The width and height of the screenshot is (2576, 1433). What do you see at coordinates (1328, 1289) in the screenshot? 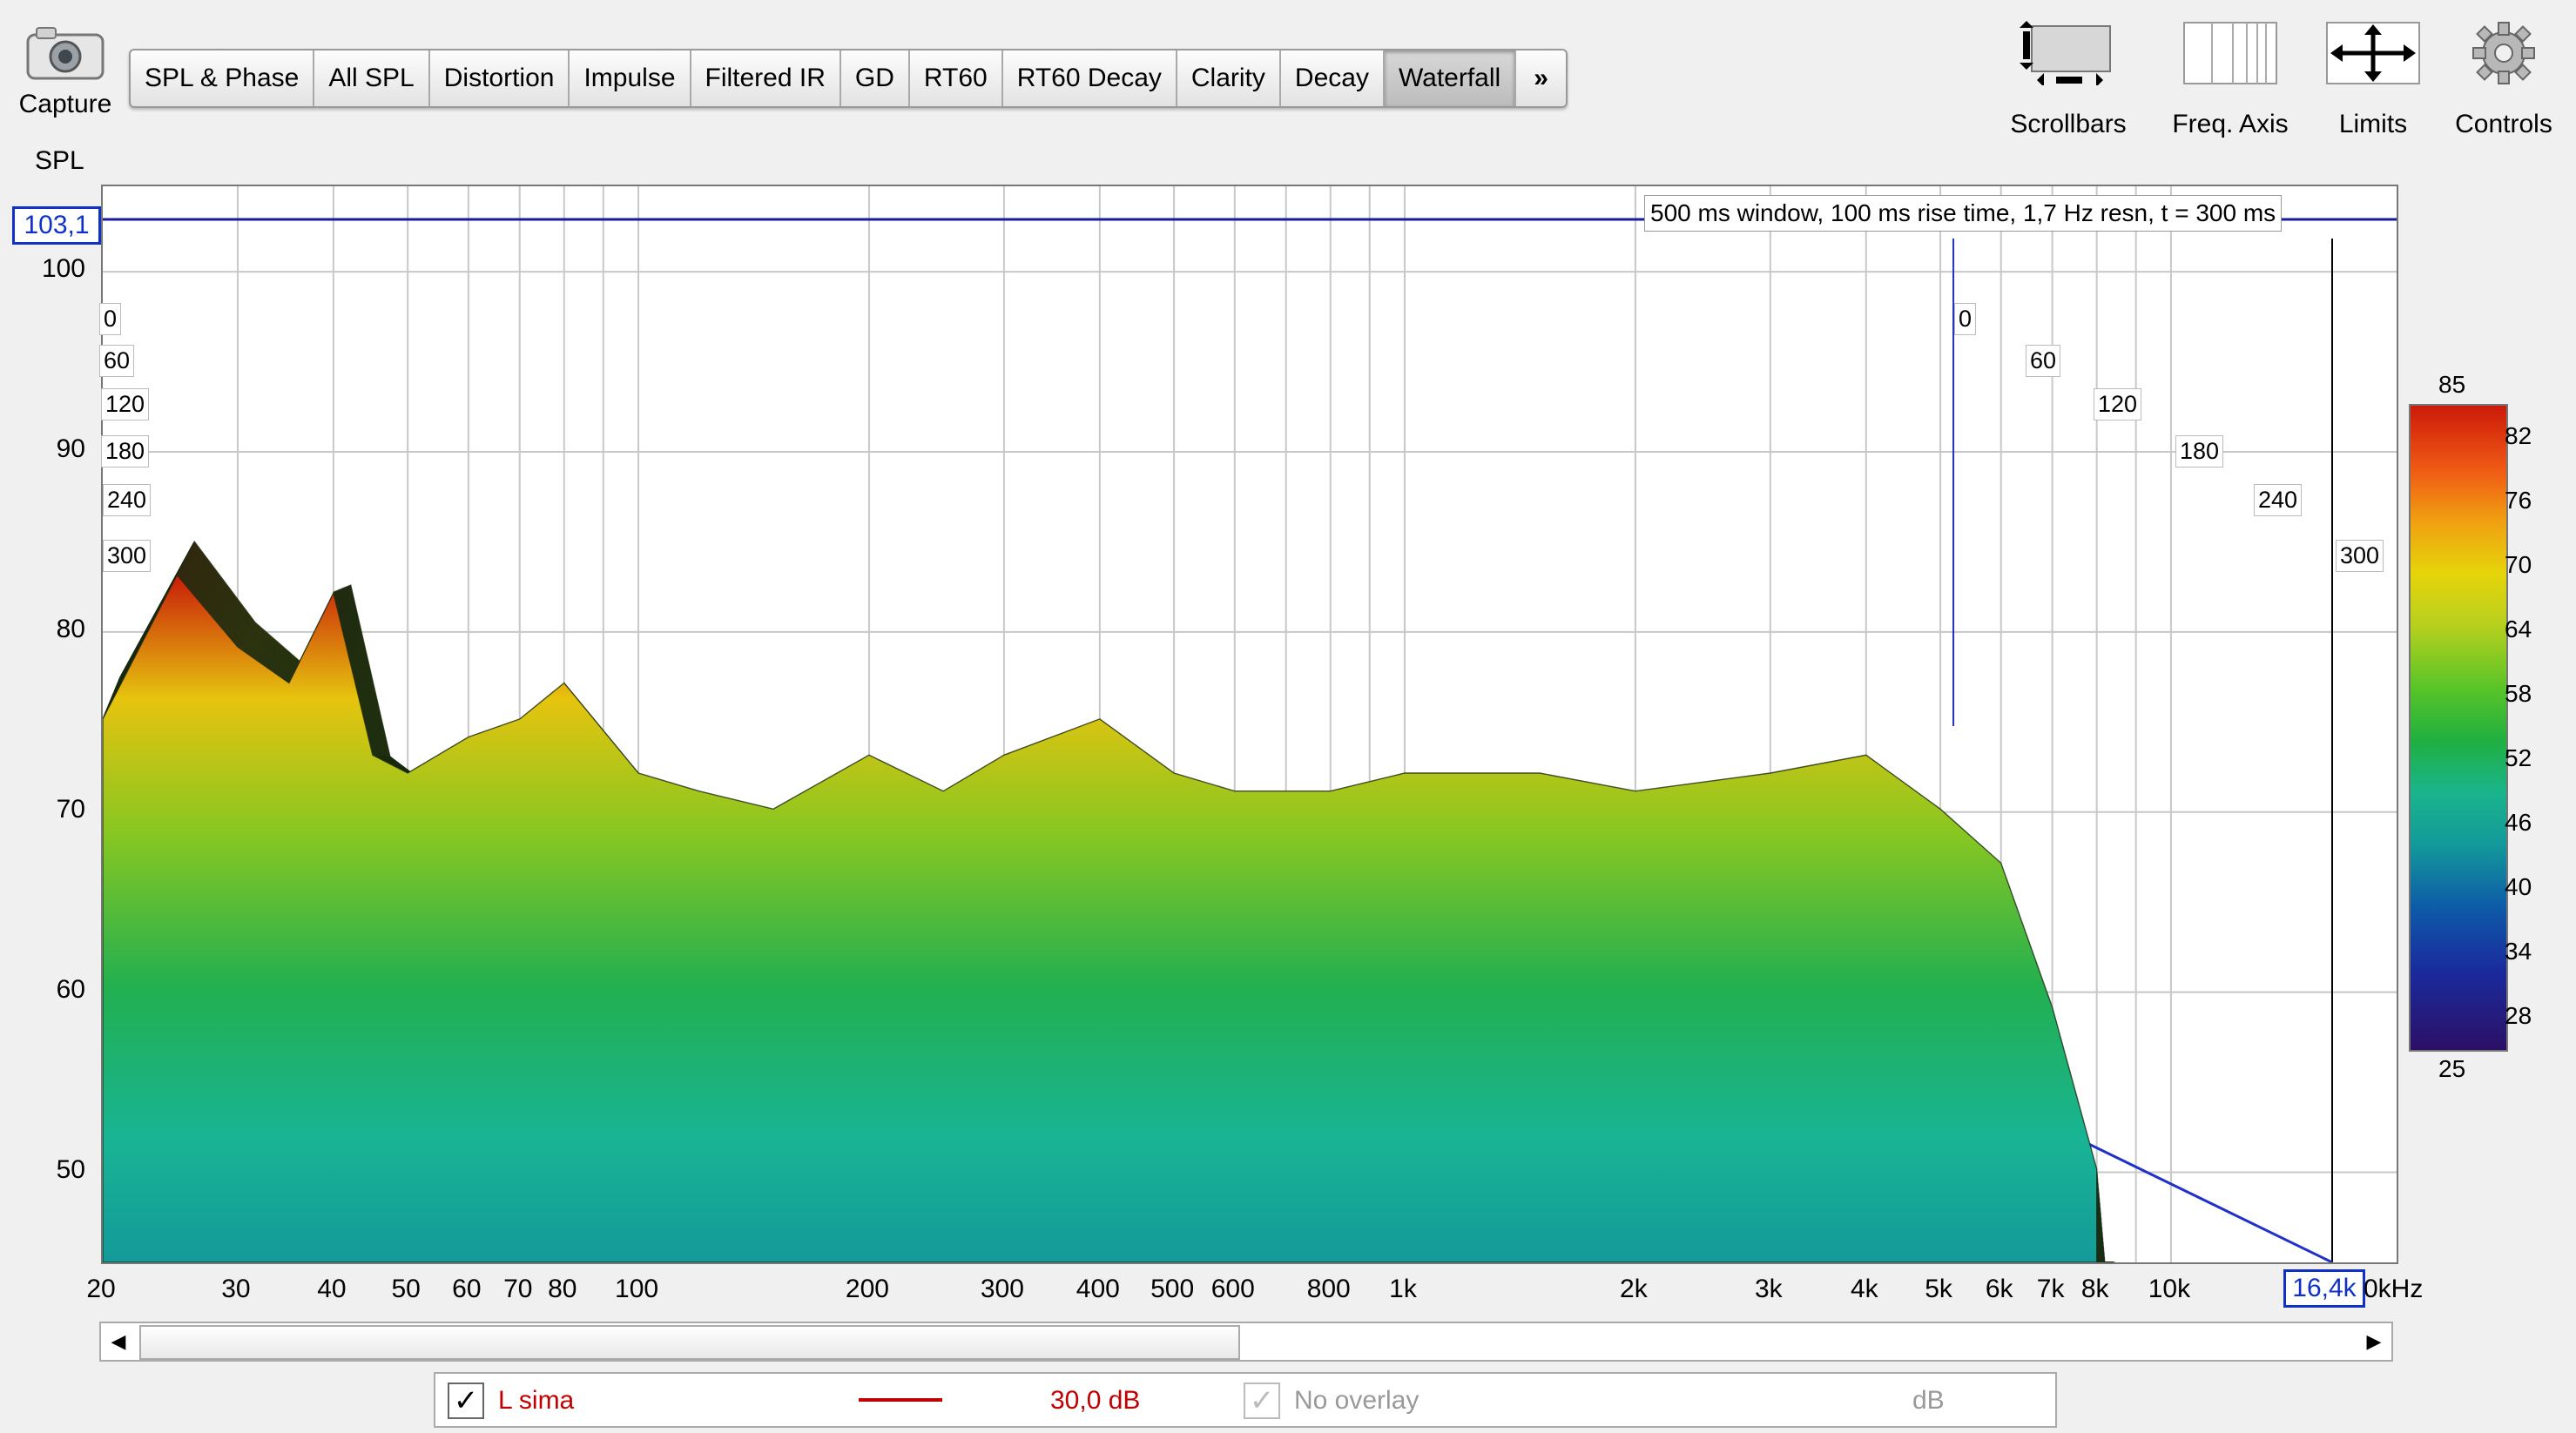
I see `x-tick-label: 800` at bounding box center [1328, 1289].